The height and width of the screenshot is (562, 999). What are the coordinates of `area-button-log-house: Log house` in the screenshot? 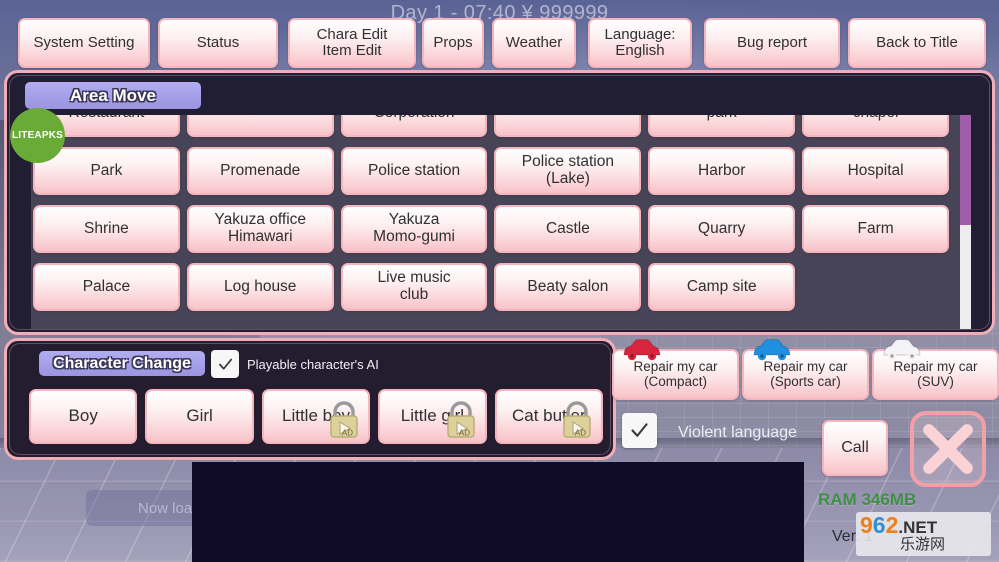 It's located at (260, 287).